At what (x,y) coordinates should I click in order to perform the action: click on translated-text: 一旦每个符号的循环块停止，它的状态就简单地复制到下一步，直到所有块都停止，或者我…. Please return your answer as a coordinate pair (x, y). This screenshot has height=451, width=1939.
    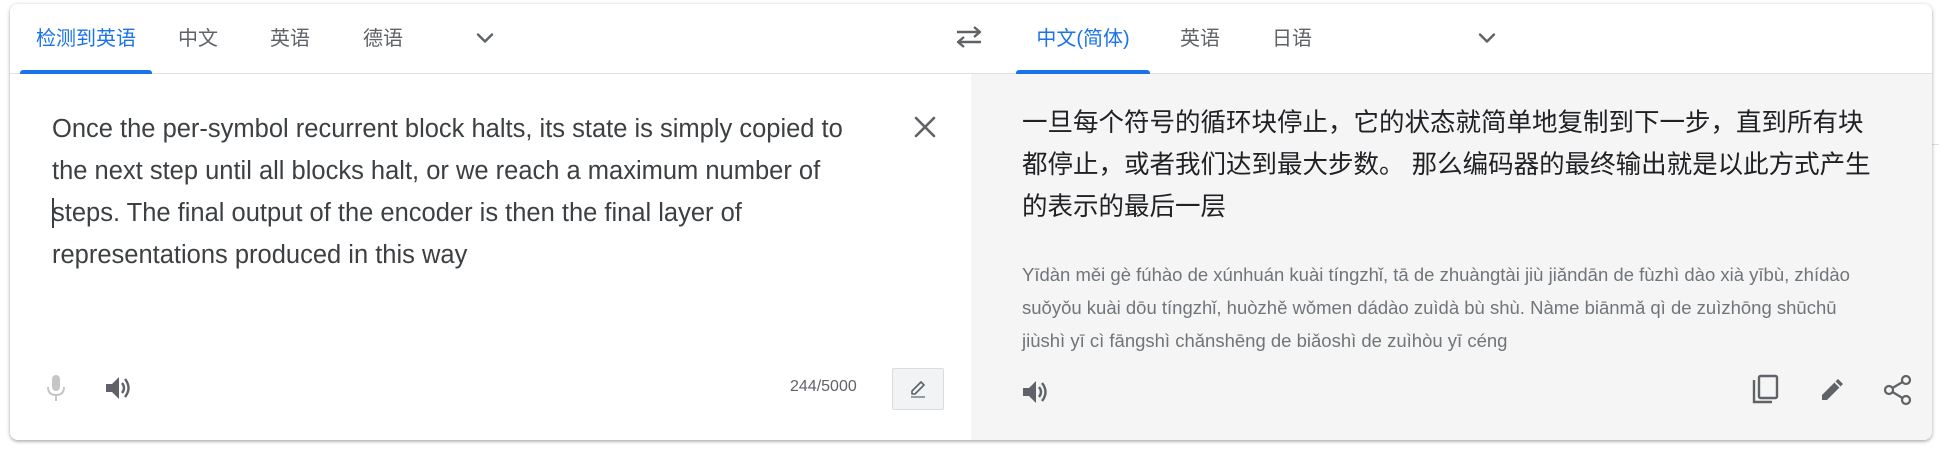
    Looking at the image, I should click on (1446, 165).